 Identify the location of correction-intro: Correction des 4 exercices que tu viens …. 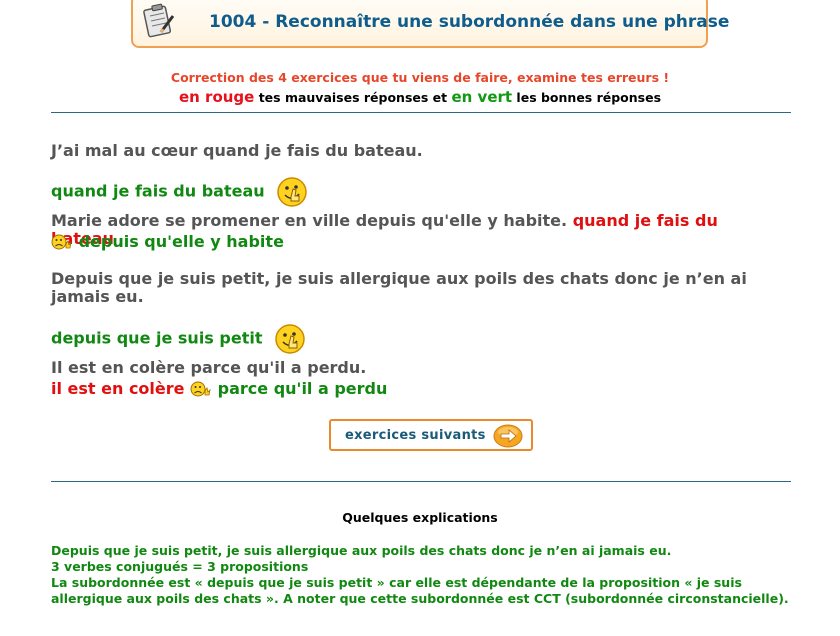
(420, 77).